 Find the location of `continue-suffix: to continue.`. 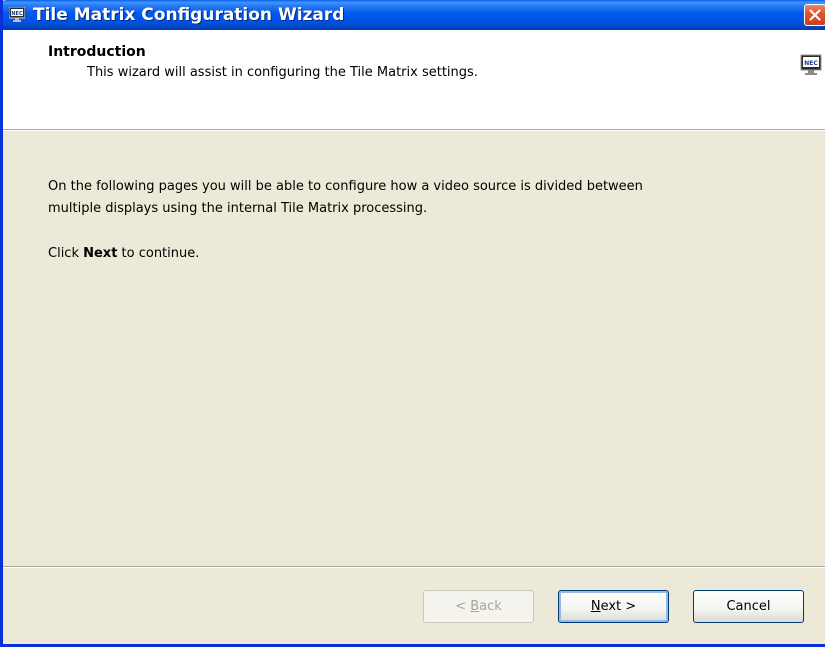

continue-suffix: to continue. is located at coordinates (158, 253).